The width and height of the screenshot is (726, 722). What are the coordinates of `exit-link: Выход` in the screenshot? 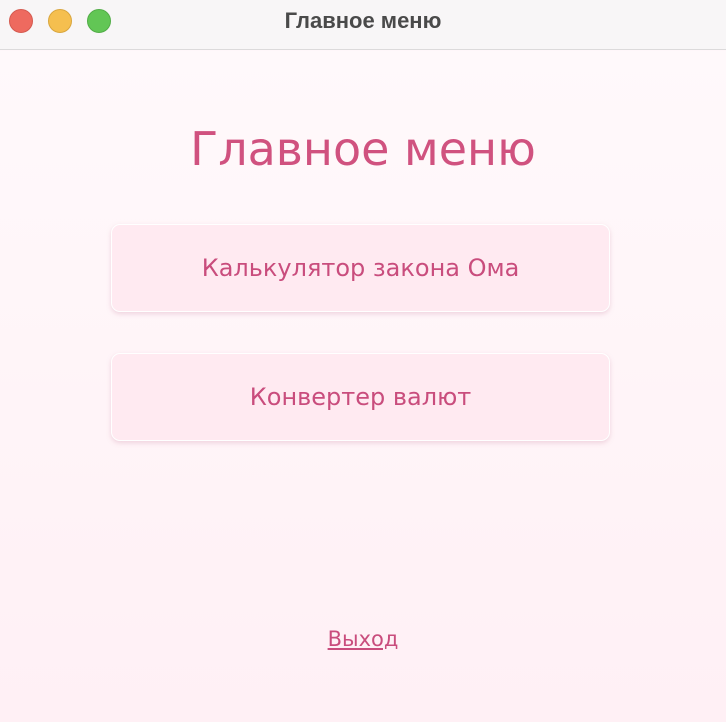 It's located at (363, 639).